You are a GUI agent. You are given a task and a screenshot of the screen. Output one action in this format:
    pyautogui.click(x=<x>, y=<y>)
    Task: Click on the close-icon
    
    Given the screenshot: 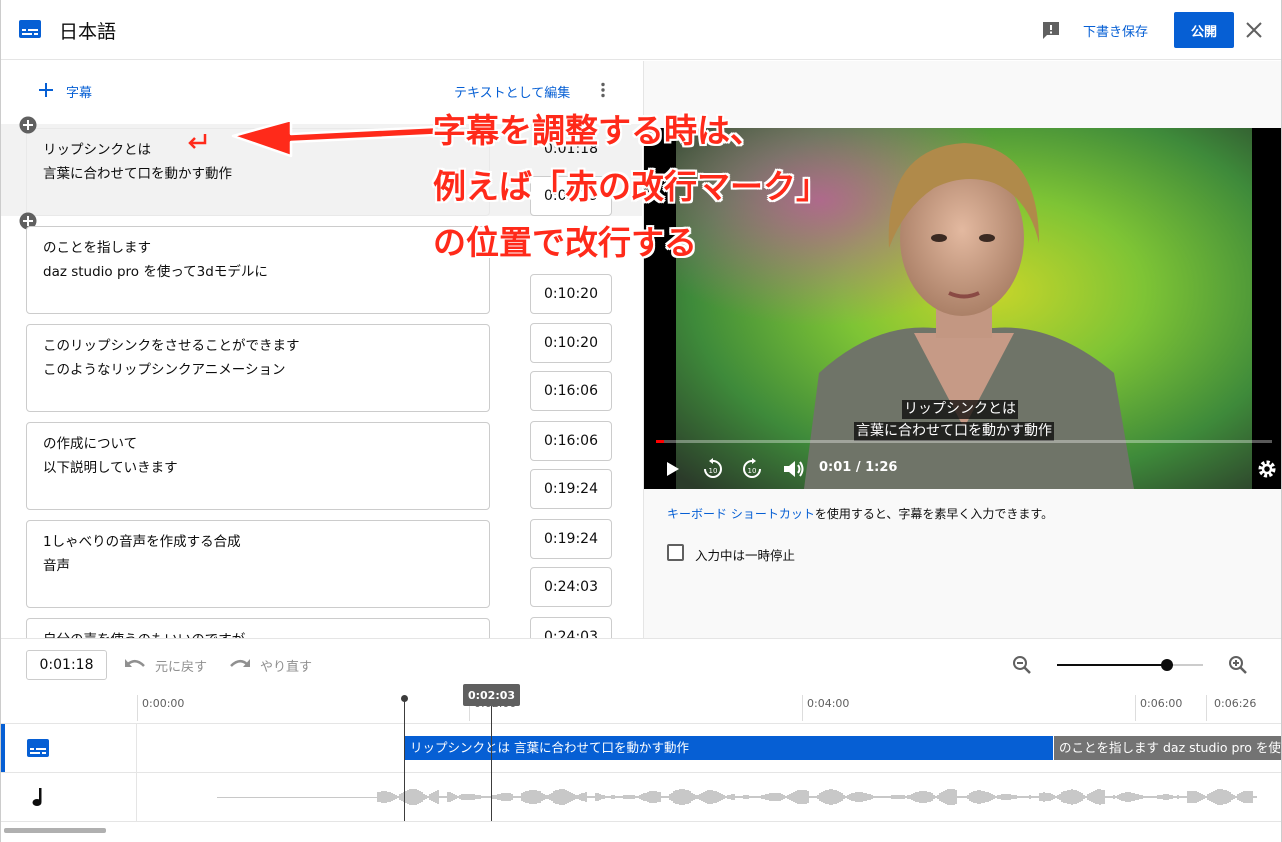 What is the action you would take?
    pyautogui.click(x=1254, y=30)
    